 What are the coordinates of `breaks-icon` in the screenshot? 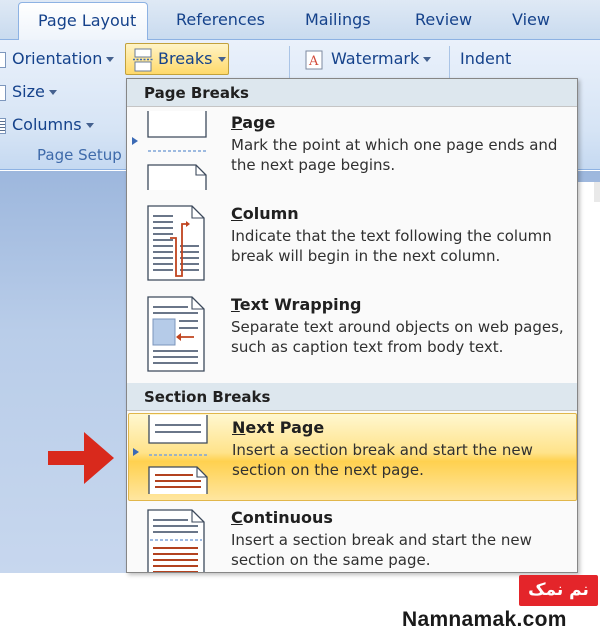 It's located at (143, 60).